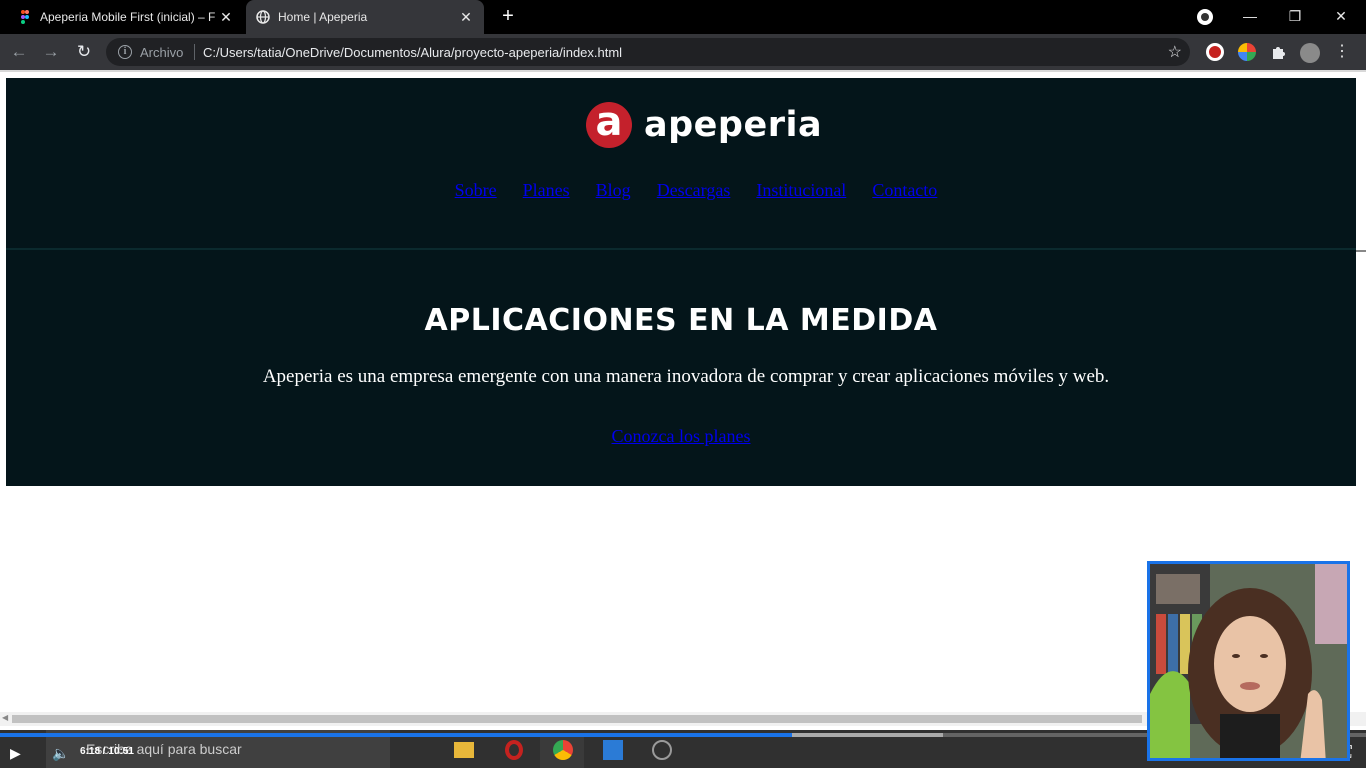 The height and width of the screenshot is (768, 1366). Describe the element at coordinates (1342, 52) in the screenshot. I see `browser-menu-button: ⋮` at that location.